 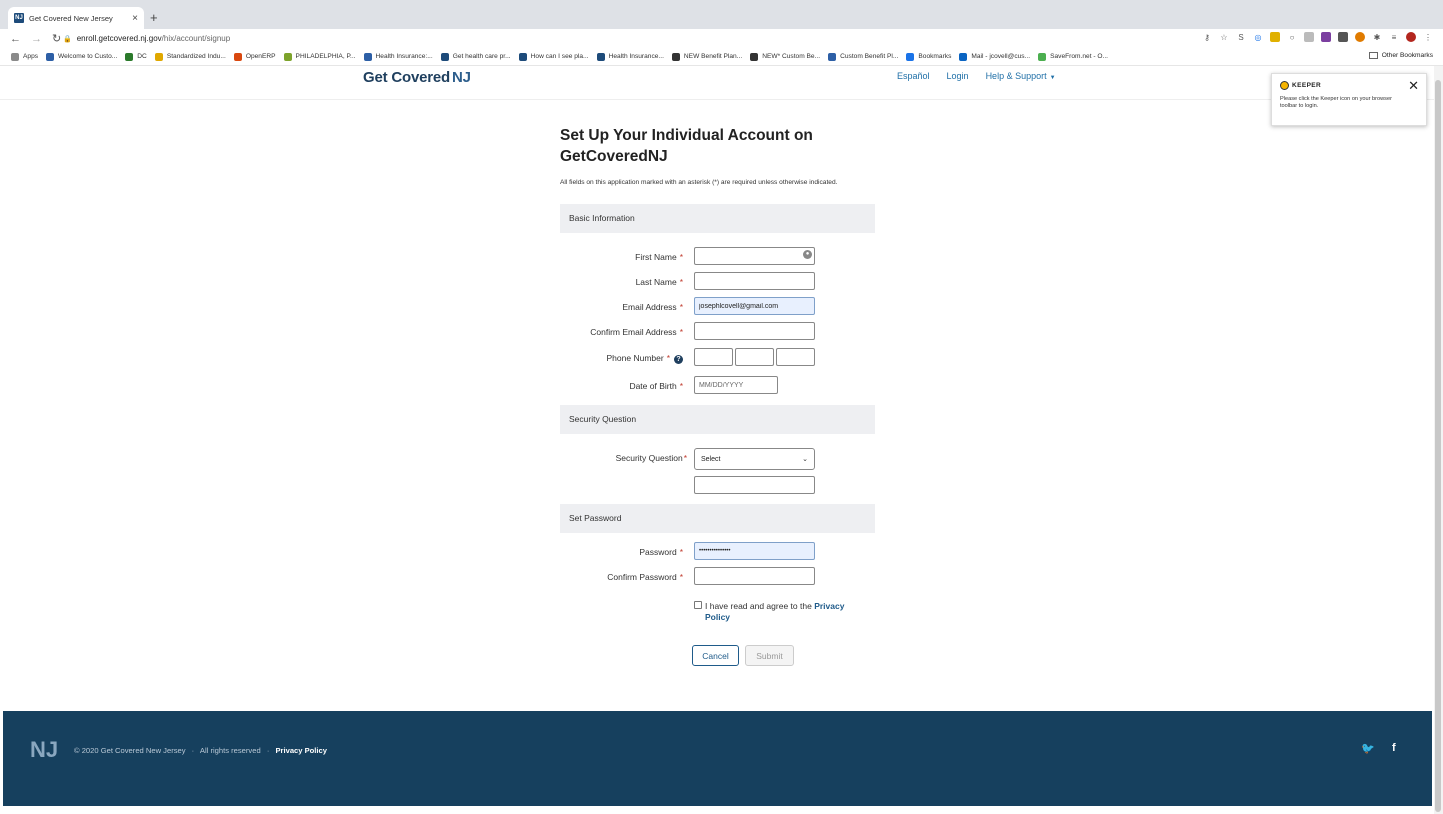 I want to click on reading-list-icon: ≡, so click(x=1394, y=37).